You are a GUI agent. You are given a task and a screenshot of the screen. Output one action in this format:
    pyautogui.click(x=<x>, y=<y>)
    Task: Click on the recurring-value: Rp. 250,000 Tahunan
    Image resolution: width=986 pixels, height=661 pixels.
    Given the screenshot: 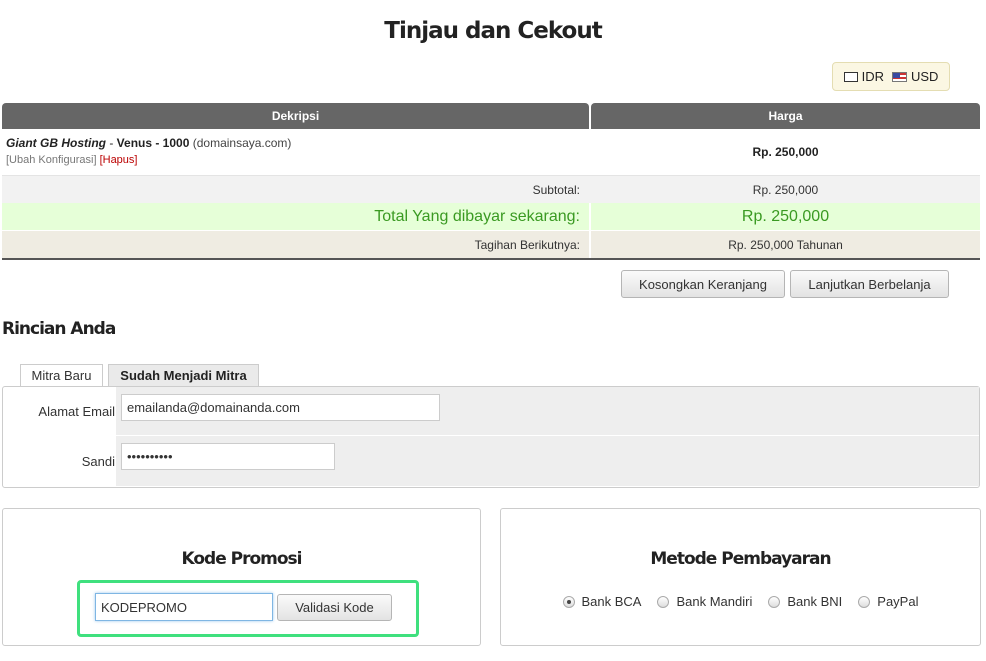 What is the action you would take?
    pyautogui.click(x=785, y=244)
    